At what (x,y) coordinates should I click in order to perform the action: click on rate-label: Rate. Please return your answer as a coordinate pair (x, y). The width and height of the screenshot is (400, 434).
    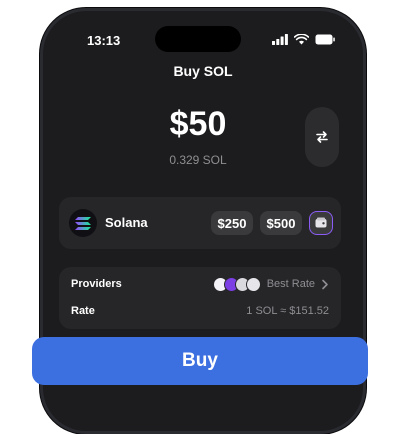
    Looking at the image, I should click on (83, 311).